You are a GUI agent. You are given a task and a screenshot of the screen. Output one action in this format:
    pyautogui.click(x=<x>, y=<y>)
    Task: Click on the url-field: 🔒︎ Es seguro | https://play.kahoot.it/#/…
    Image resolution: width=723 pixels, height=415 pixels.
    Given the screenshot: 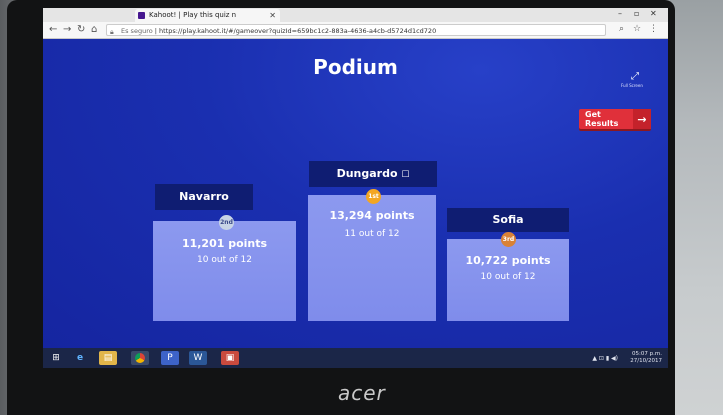 What is the action you would take?
    pyautogui.click(x=356, y=30)
    